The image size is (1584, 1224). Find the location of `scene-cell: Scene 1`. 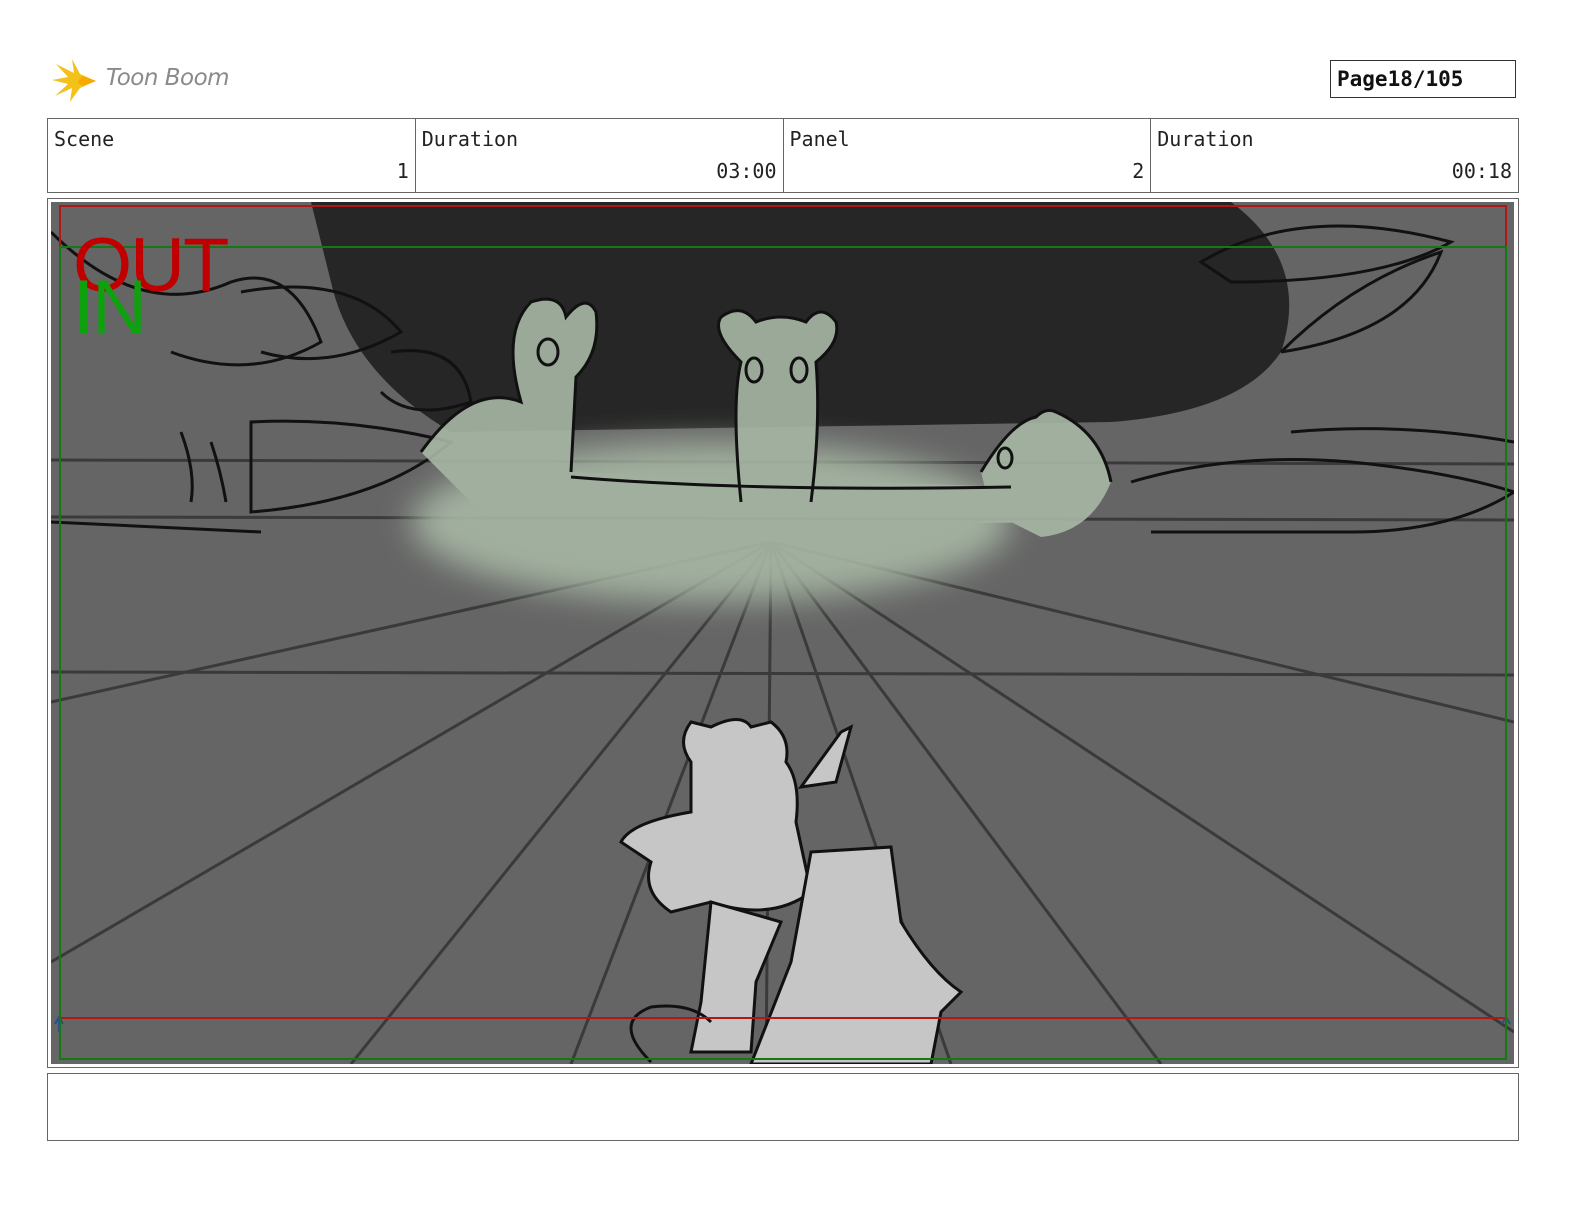

scene-cell: Scene 1 is located at coordinates (232, 155).